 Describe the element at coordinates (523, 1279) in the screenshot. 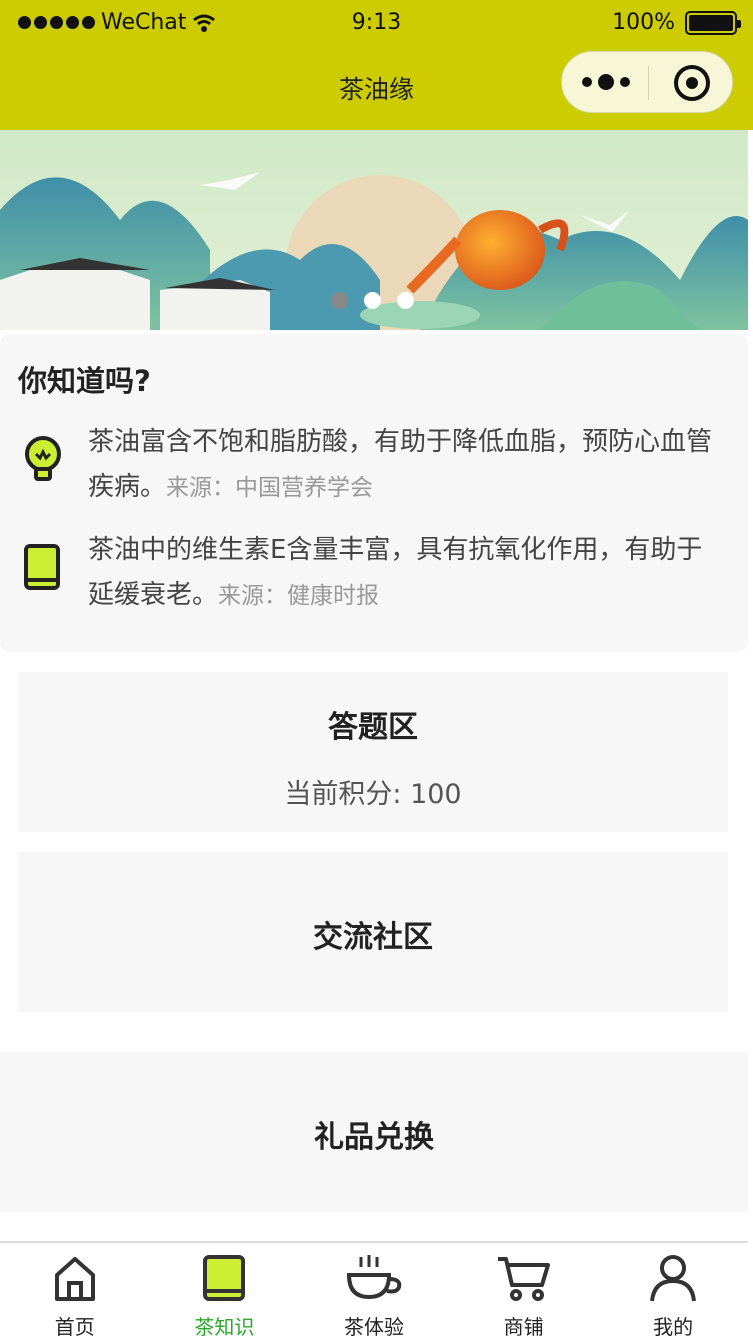

I see `cart-icon` at that location.